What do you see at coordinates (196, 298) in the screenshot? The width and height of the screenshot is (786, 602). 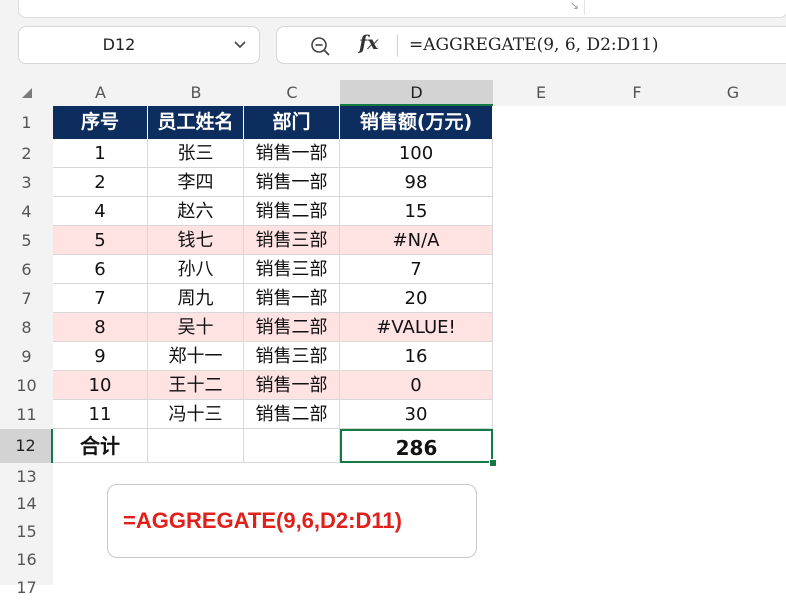 I see `table-cell: 周九` at bounding box center [196, 298].